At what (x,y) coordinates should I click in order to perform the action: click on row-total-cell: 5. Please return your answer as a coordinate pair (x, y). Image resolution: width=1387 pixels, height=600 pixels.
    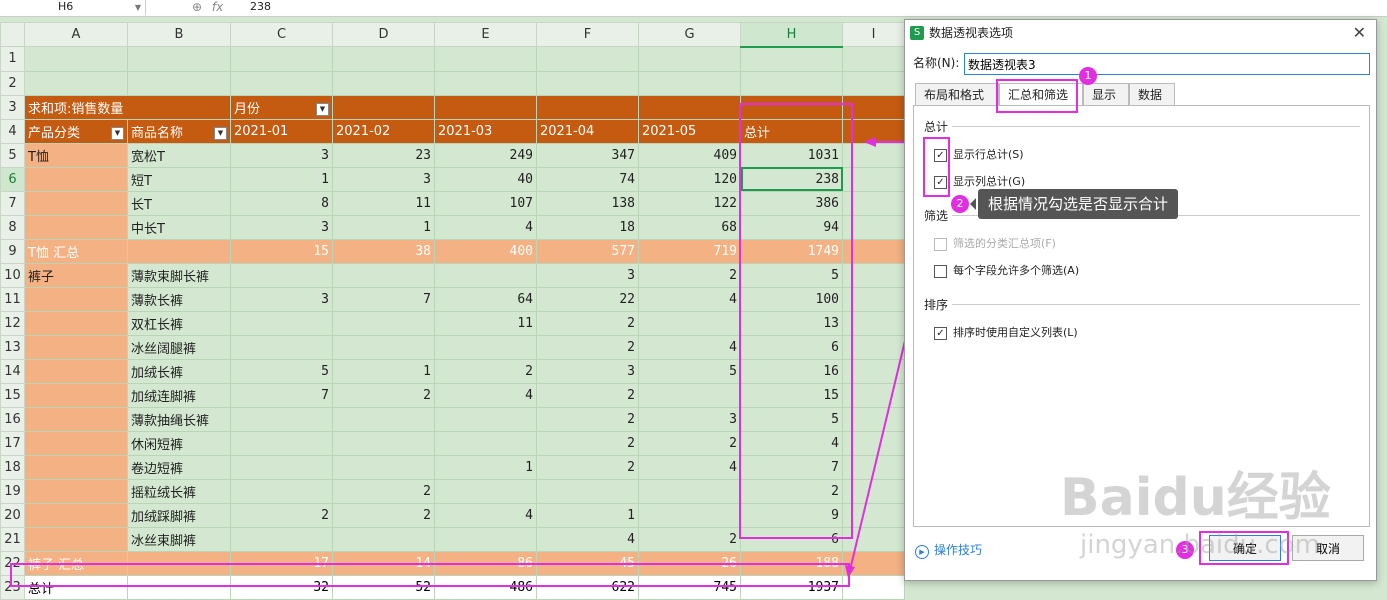
    Looking at the image, I should click on (791, 419).